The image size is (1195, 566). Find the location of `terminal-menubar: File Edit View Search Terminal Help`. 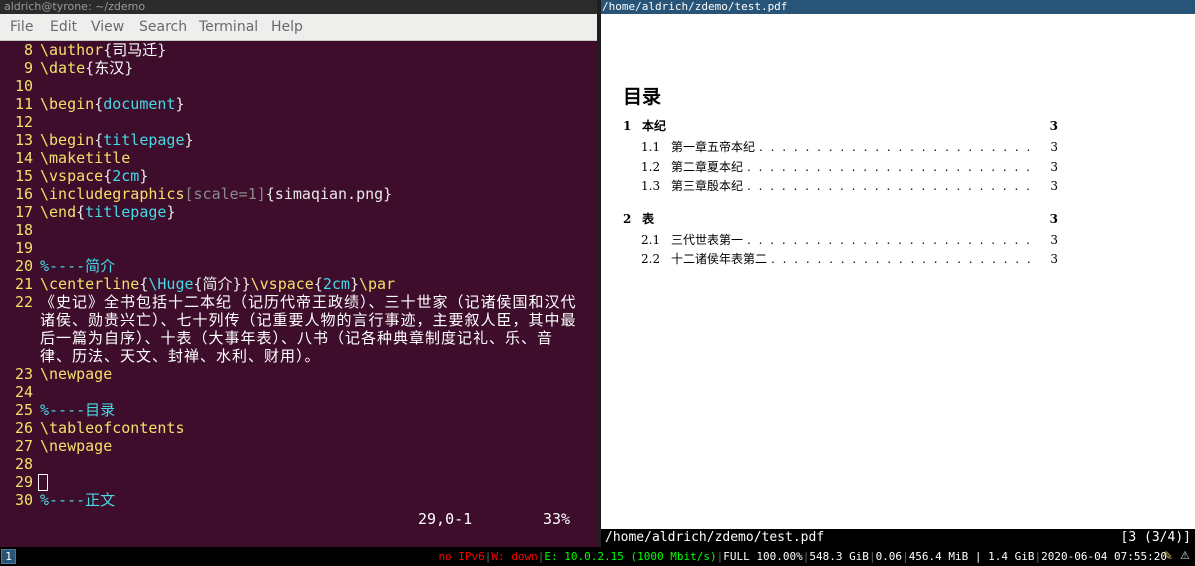

terminal-menubar: File Edit View Search Terminal Help is located at coordinates (298, 27).